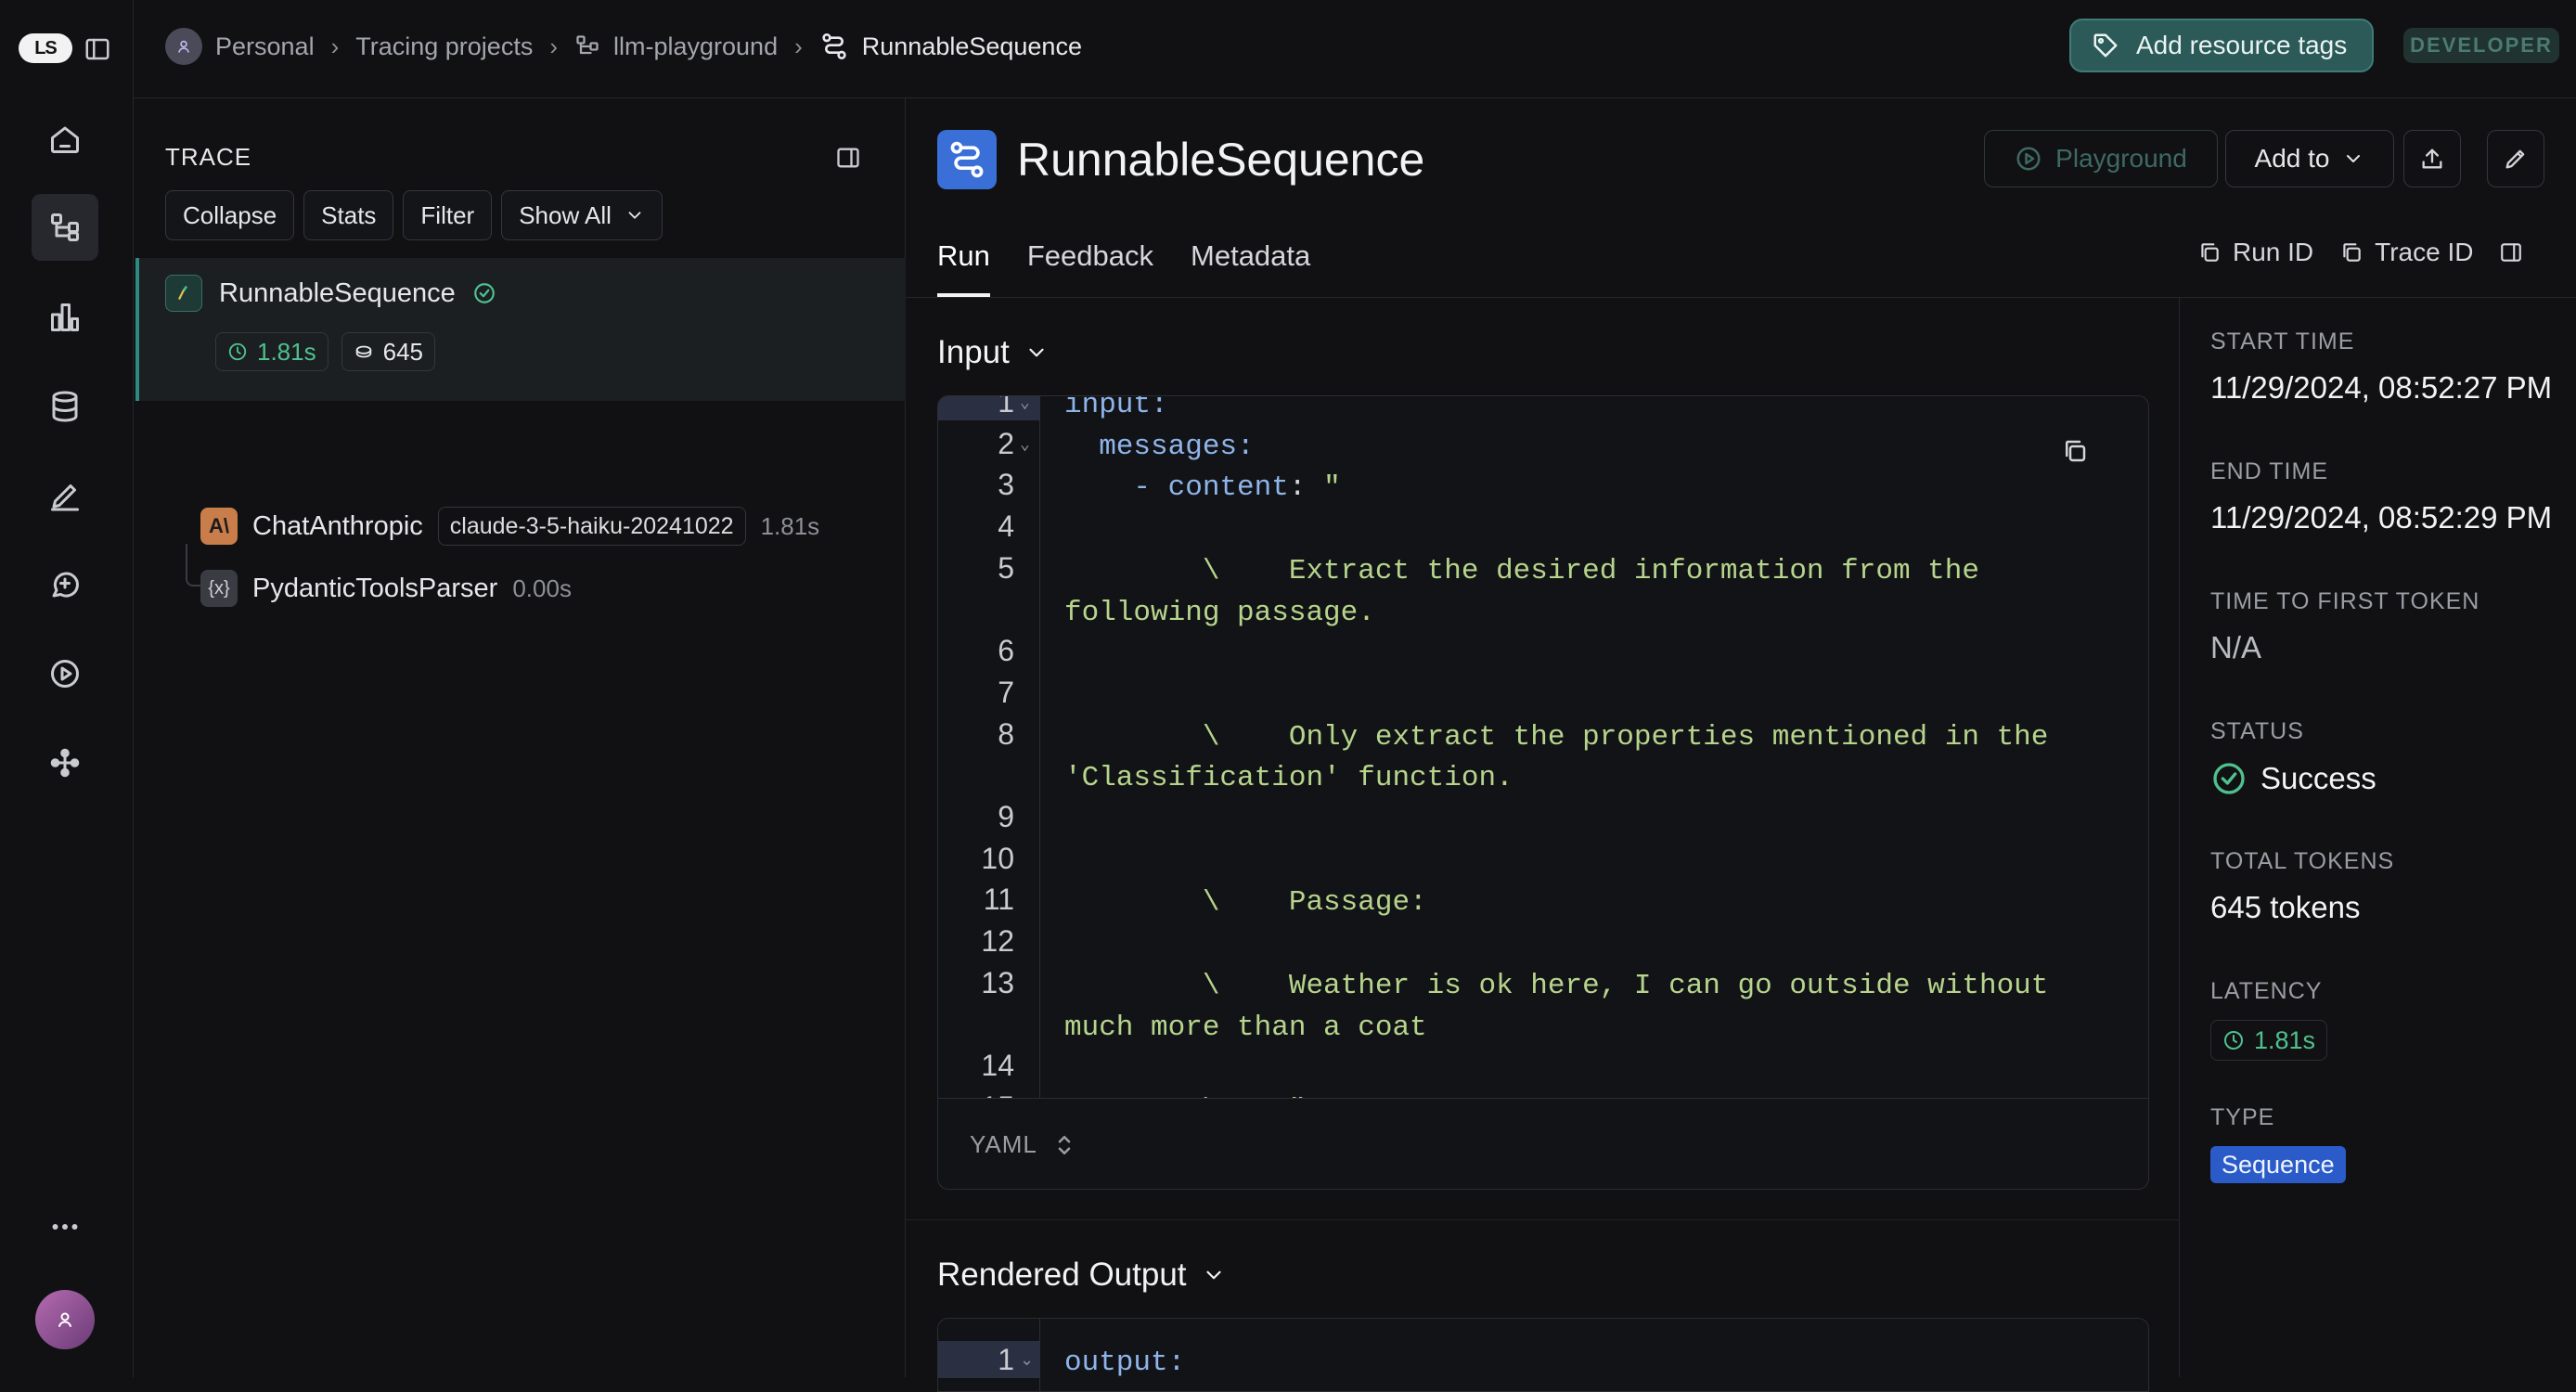  Describe the element at coordinates (676, 47) in the screenshot. I see `breadcrumb-project: llm-playground` at that location.